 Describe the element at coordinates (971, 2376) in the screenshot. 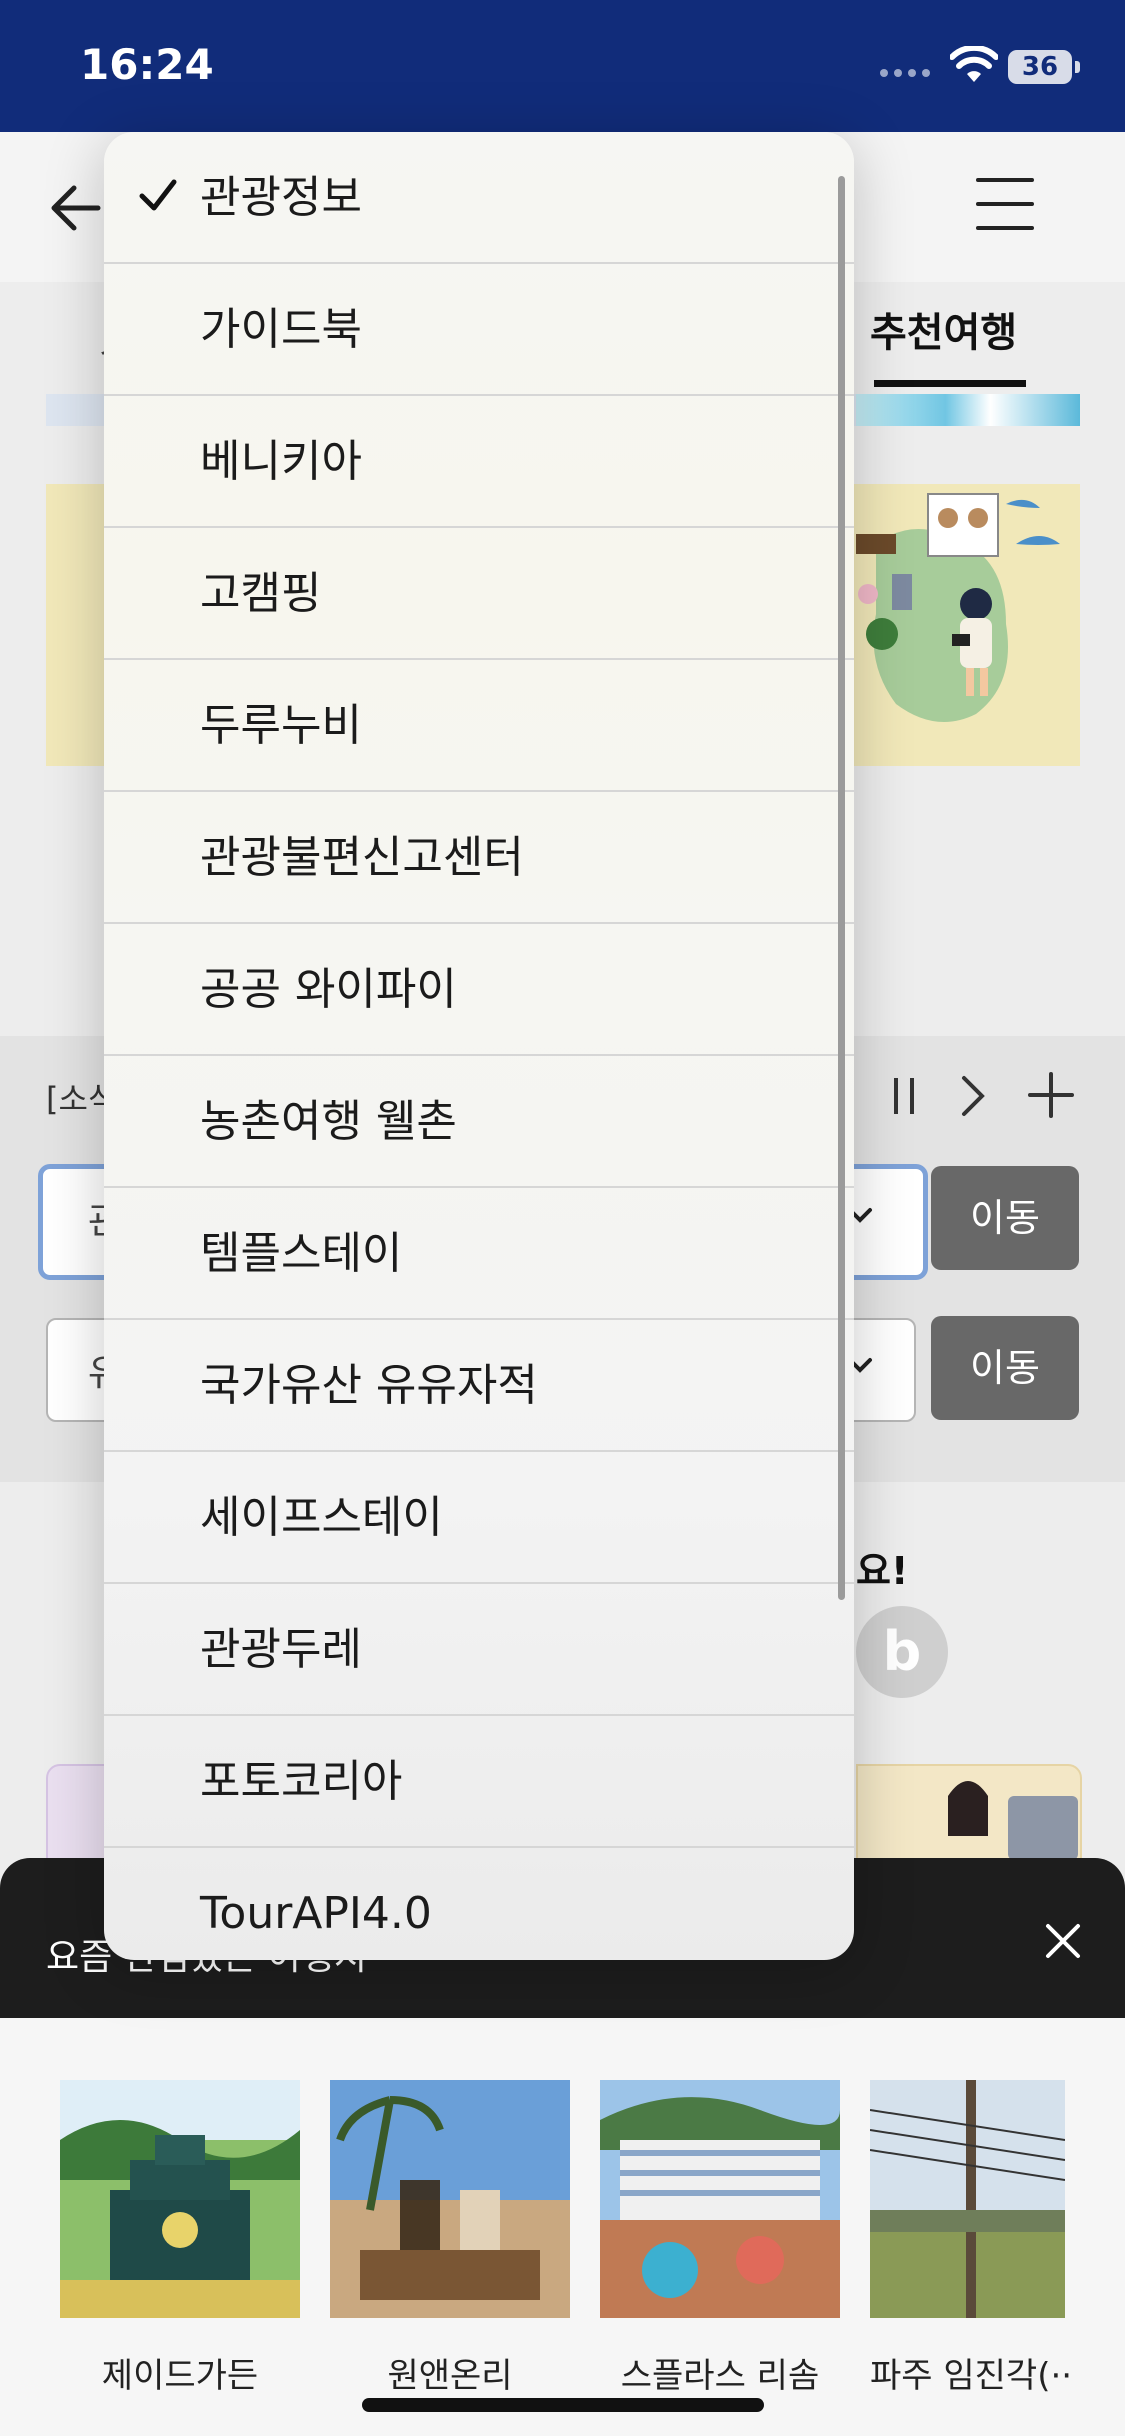

I see `place-label: 파주 임진각(··` at that location.